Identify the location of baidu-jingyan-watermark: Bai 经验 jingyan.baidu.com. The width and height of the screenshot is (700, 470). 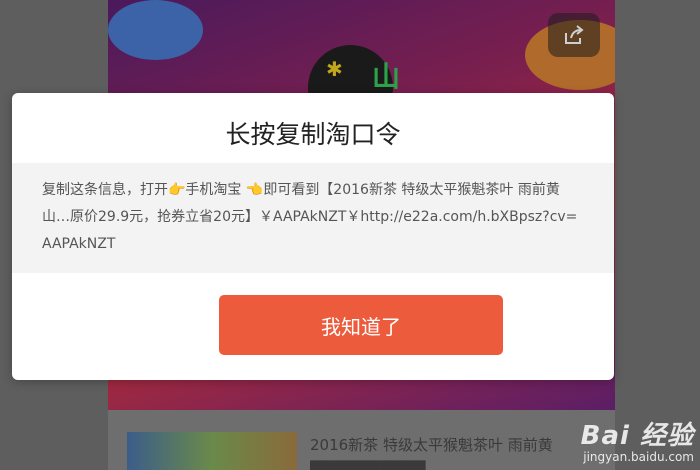
(637, 439).